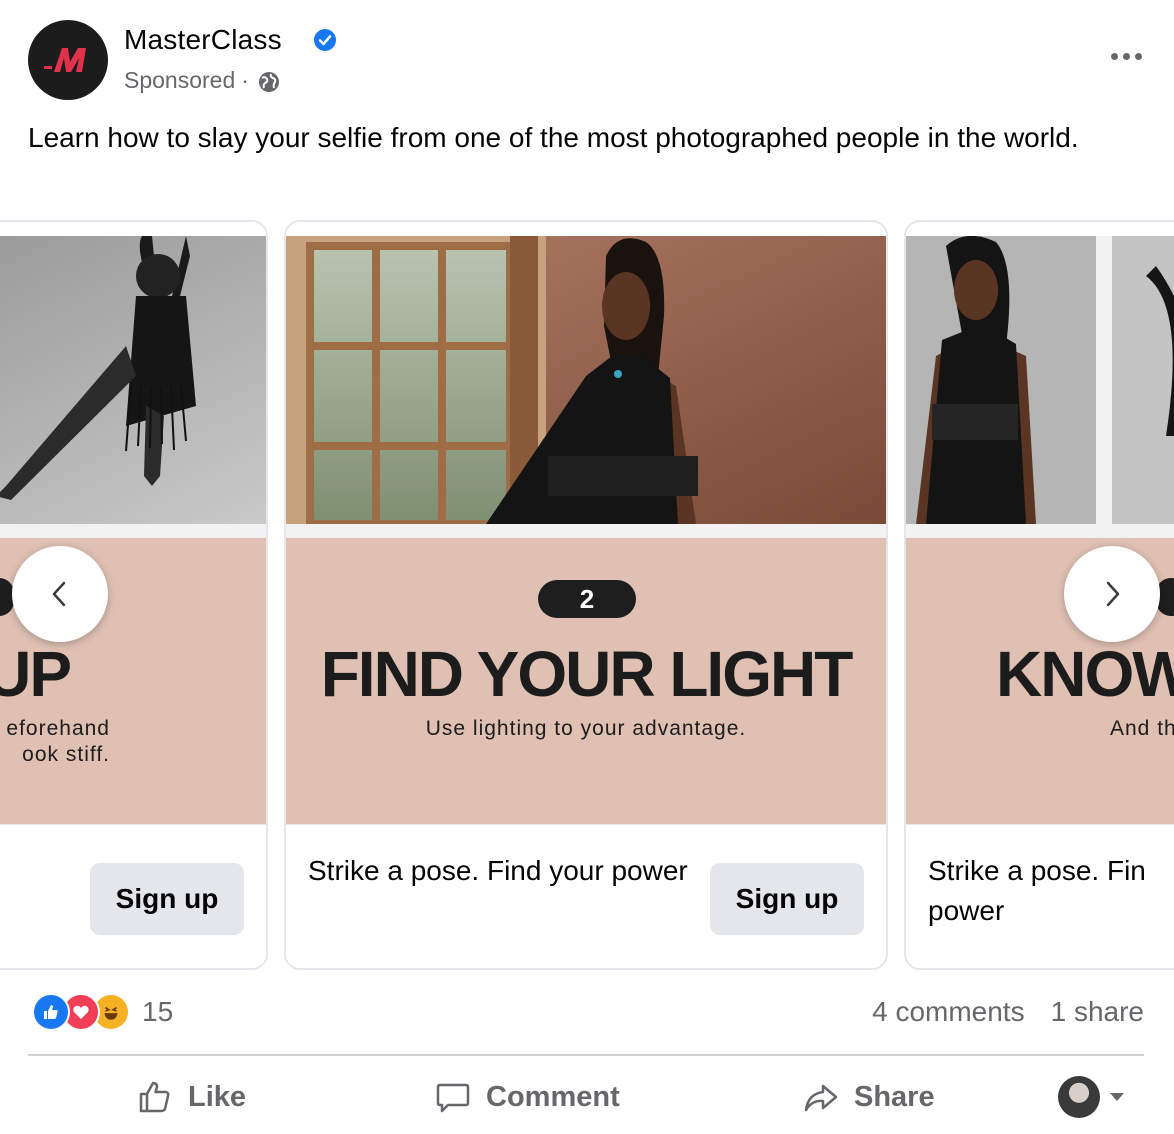 Image resolution: width=1174 pixels, height=1134 pixels. I want to click on card-footer: Strike a pose. Find your power Sign up, so click(586, 896).